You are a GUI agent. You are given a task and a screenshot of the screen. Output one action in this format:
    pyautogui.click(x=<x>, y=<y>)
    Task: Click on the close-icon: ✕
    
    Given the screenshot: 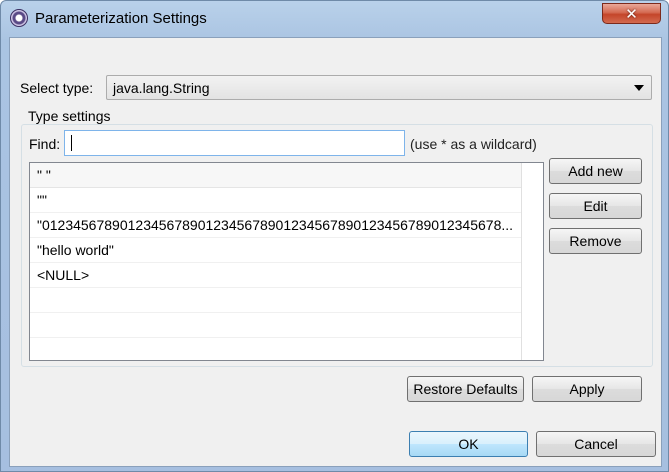 What is the action you would take?
    pyautogui.click(x=631, y=14)
    